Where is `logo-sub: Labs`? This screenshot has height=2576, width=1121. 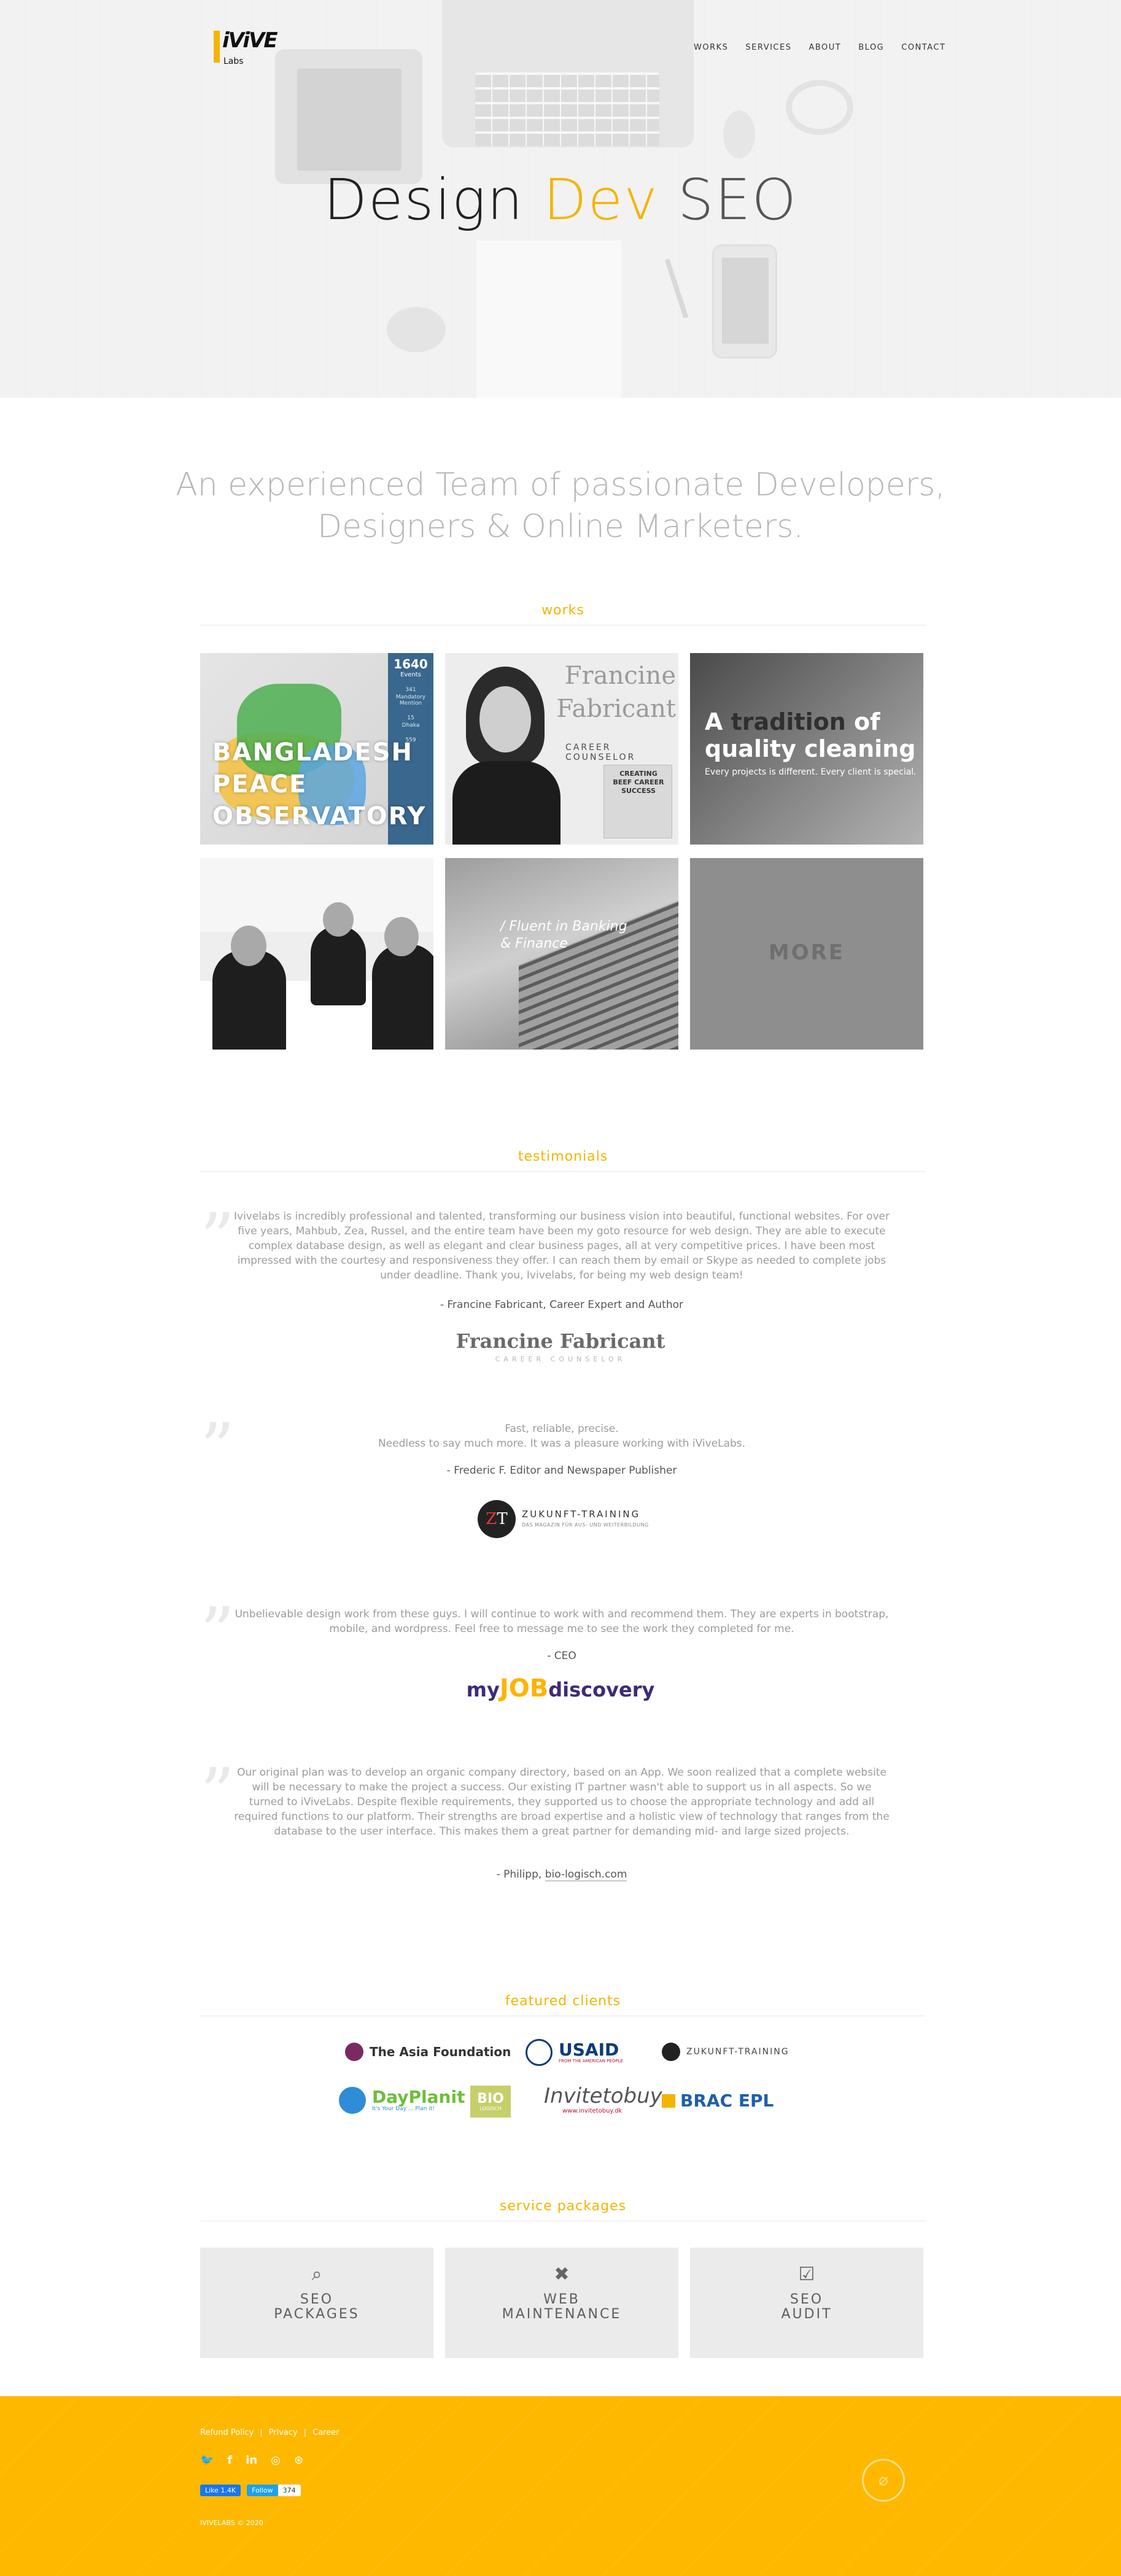
logo-sub: Labs is located at coordinates (233, 61).